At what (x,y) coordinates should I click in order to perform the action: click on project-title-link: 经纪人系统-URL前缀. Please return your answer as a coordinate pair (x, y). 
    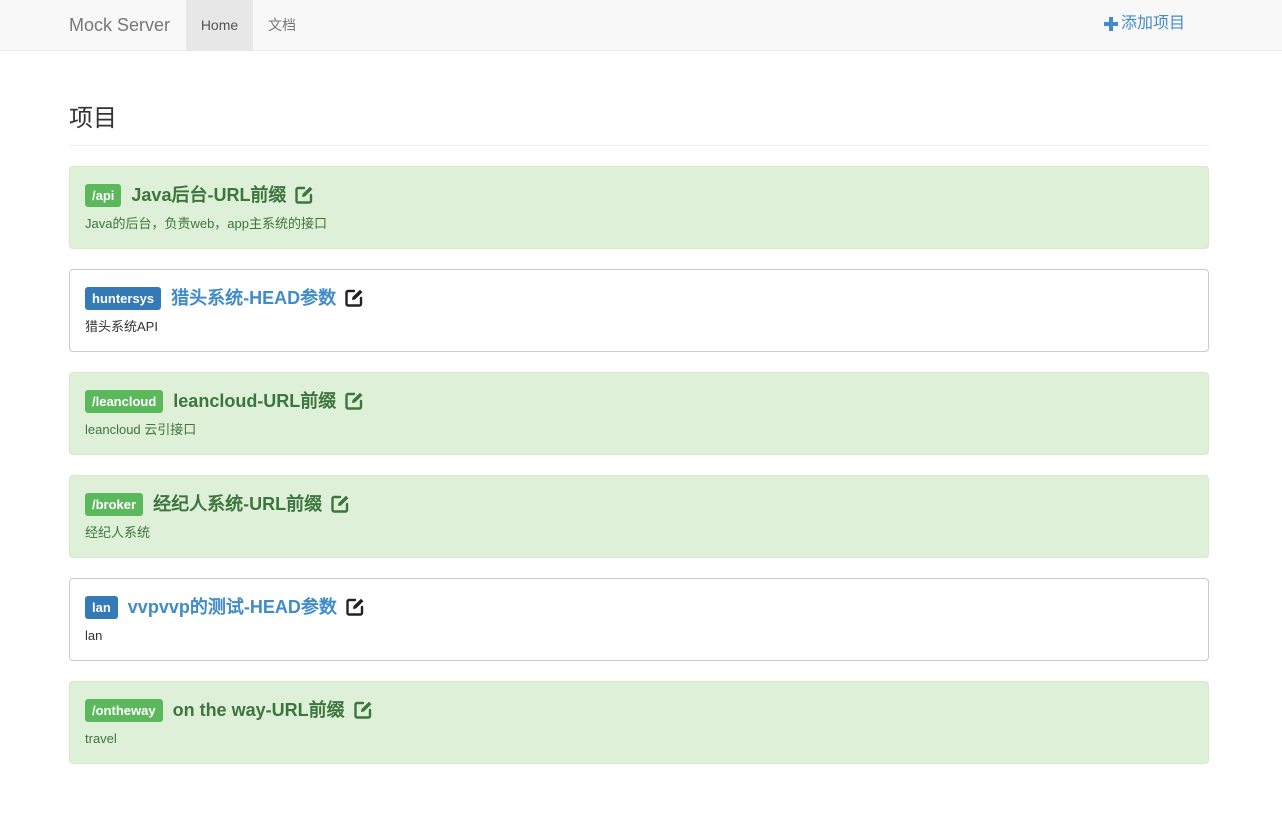
    Looking at the image, I should click on (237, 504).